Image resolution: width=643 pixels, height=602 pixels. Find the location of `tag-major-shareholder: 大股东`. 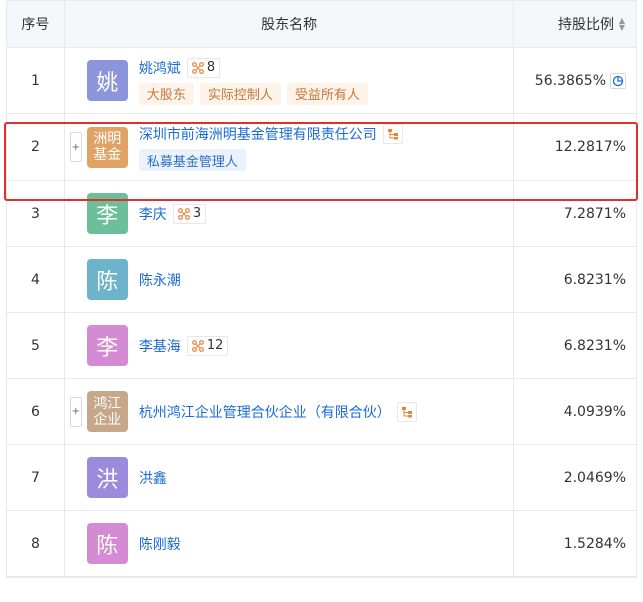

tag-major-shareholder: 大股东 is located at coordinates (166, 93).